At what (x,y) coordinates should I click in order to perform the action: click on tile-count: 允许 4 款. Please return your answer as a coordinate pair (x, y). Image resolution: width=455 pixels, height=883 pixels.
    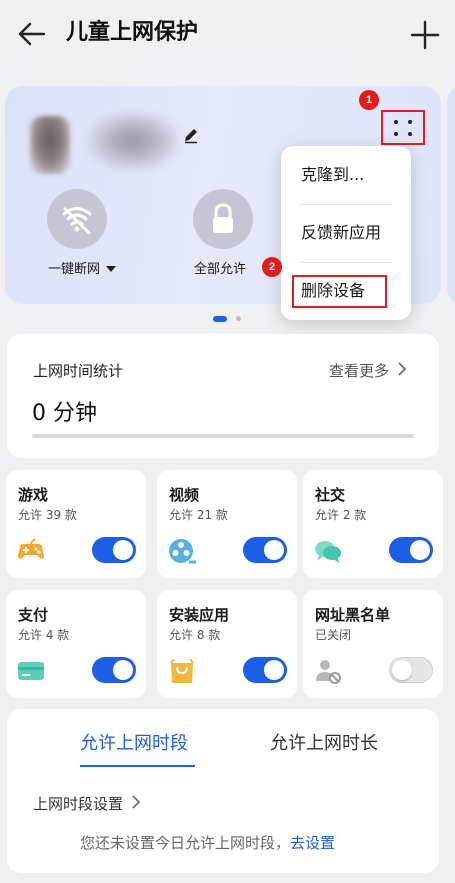
    Looking at the image, I should click on (44, 635).